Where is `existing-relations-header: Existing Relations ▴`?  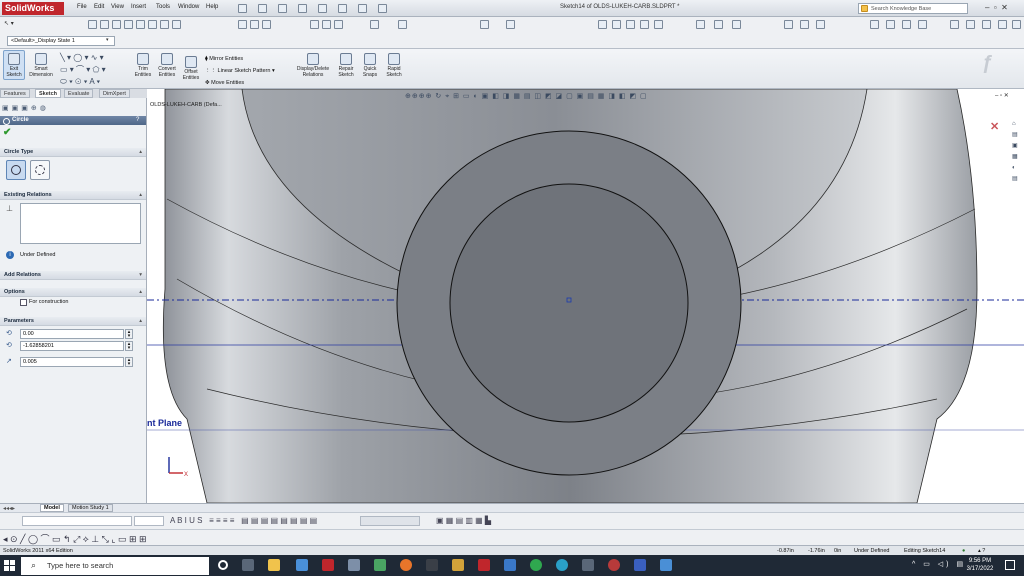
existing-relations-header: Existing Relations ▴ is located at coordinates (73, 195).